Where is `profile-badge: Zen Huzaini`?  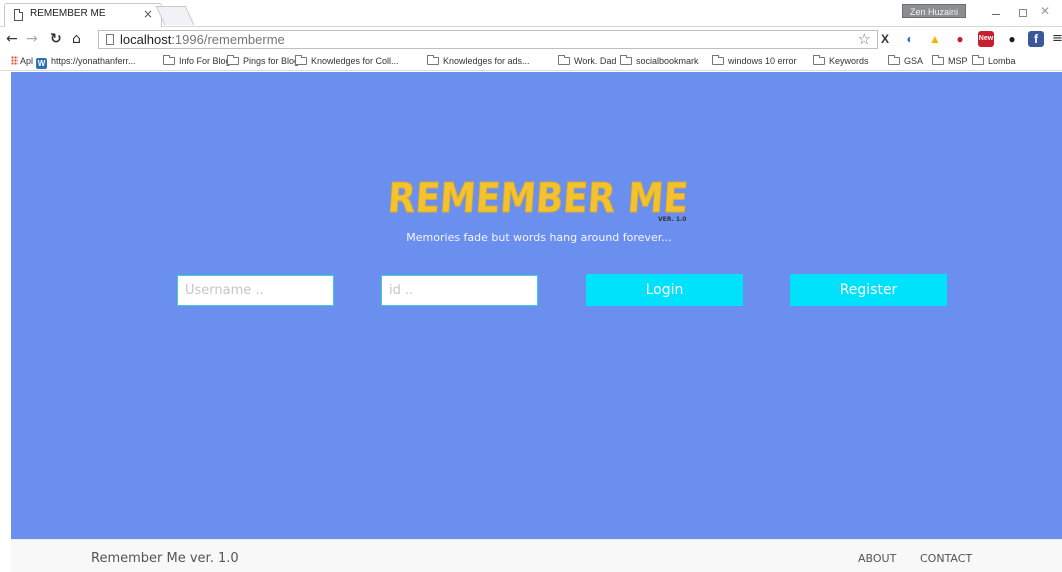
profile-badge: Zen Huzaini is located at coordinates (934, 11).